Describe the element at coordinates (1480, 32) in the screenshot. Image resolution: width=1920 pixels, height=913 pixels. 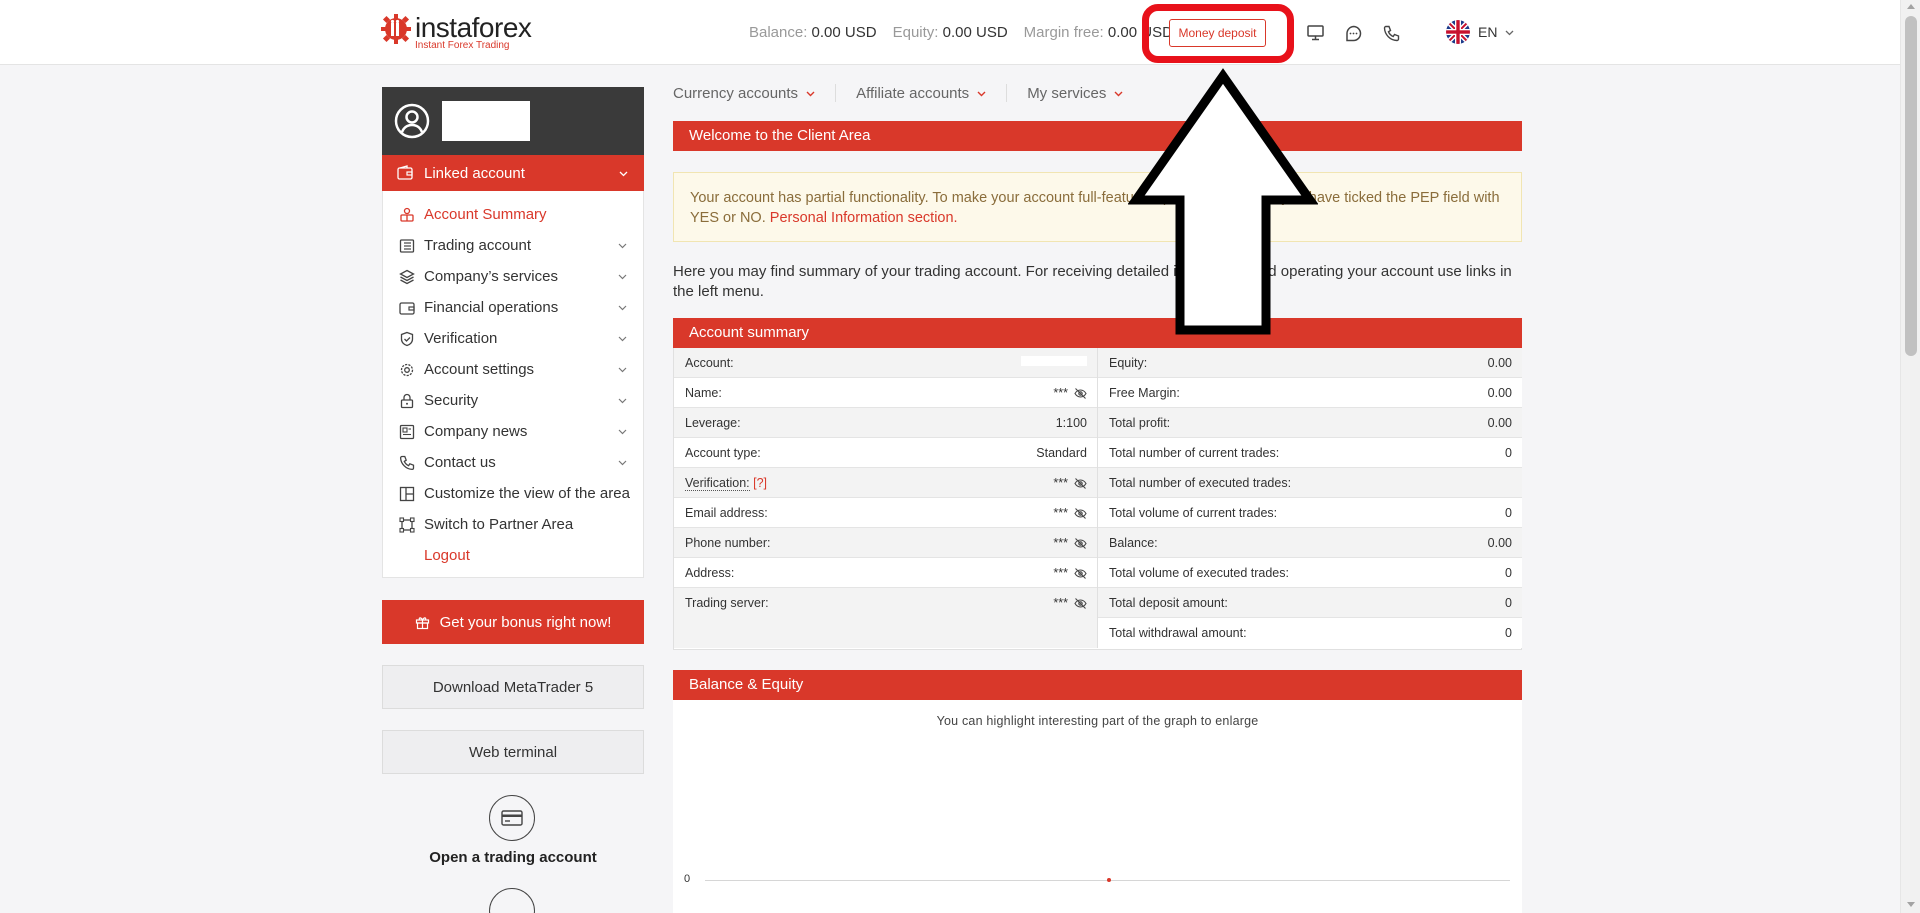
I see `language-selector: EN` at that location.